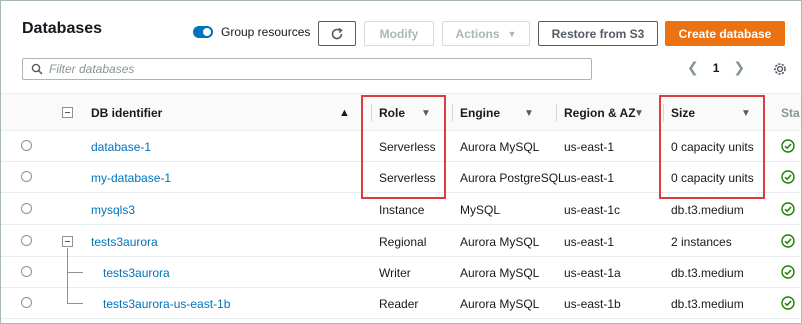 The height and width of the screenshot is (324, 802). What do you see at coordinates (592, 209) in the screenshot?
I see `region-cell: us-east-1c` at bounding box center [592, 209].